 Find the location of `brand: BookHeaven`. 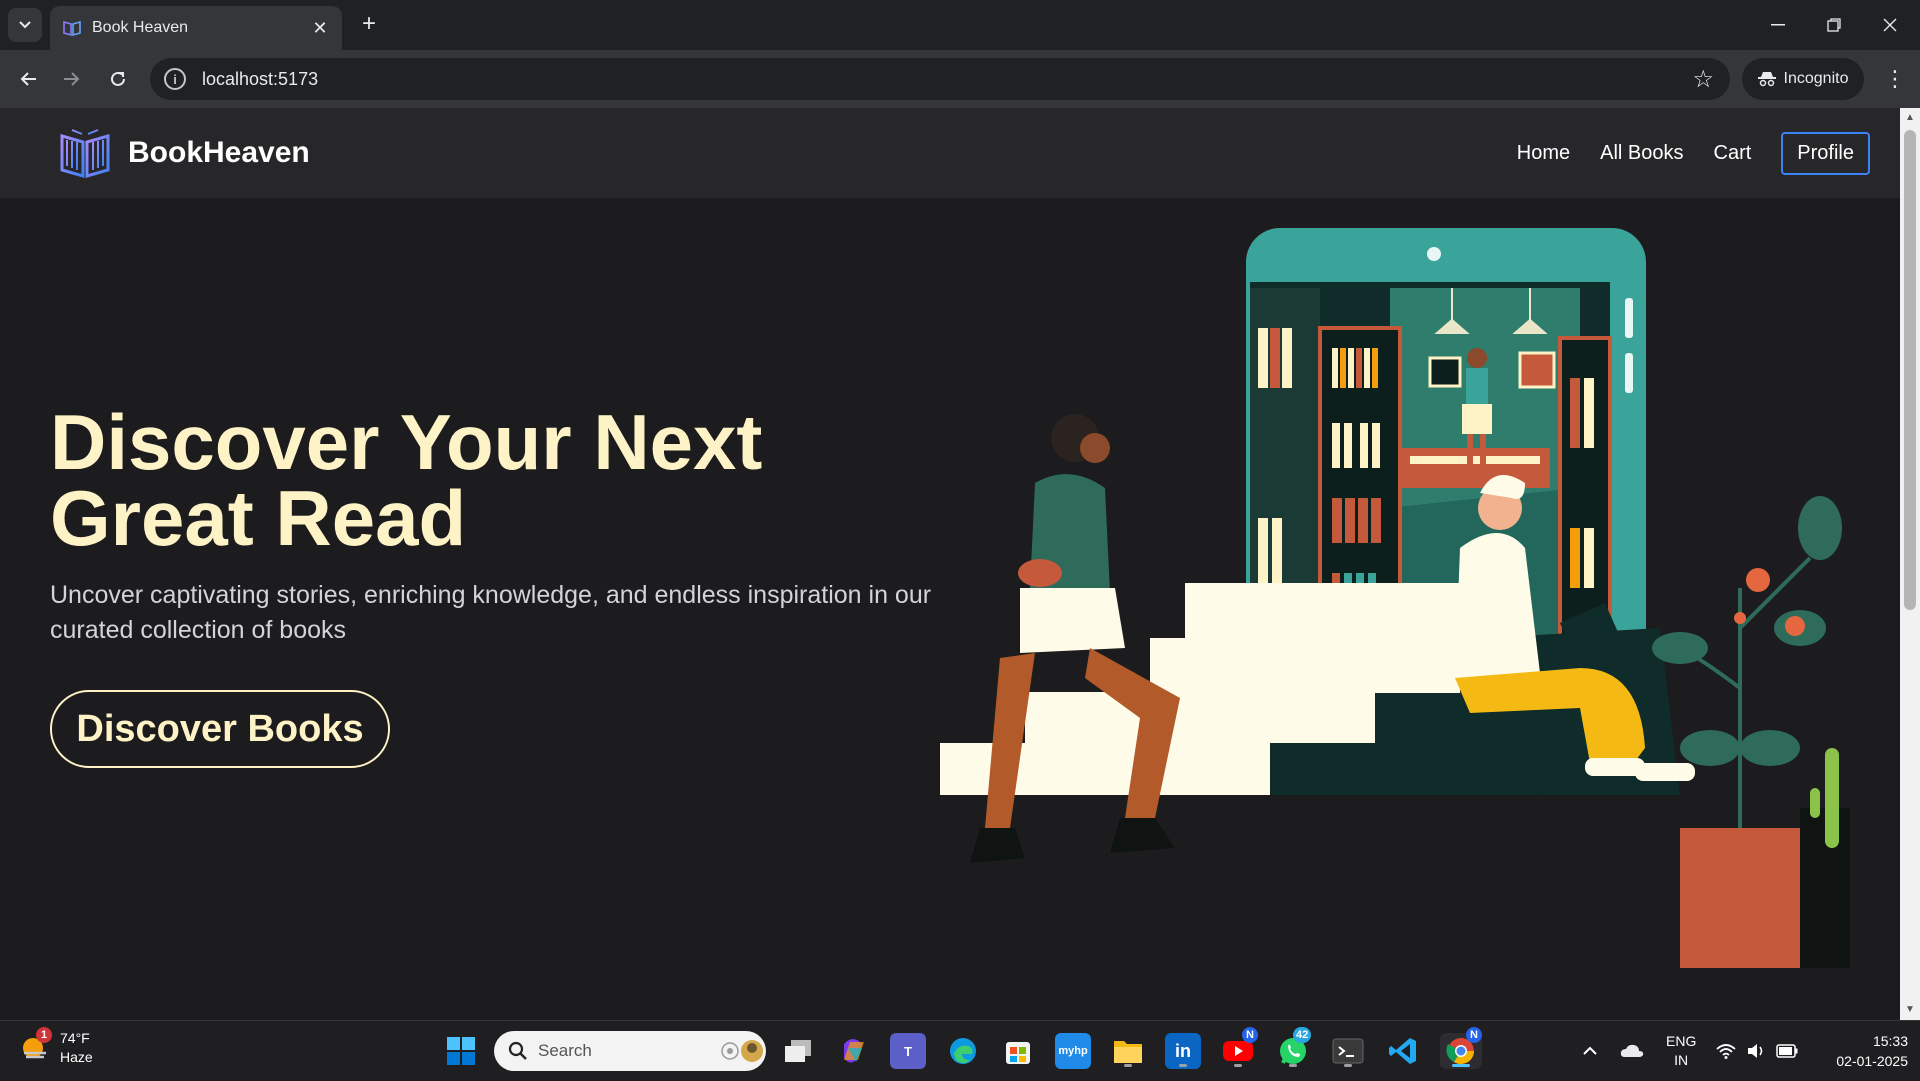

brand: BookHeaven is located at coordinates (184, 153).